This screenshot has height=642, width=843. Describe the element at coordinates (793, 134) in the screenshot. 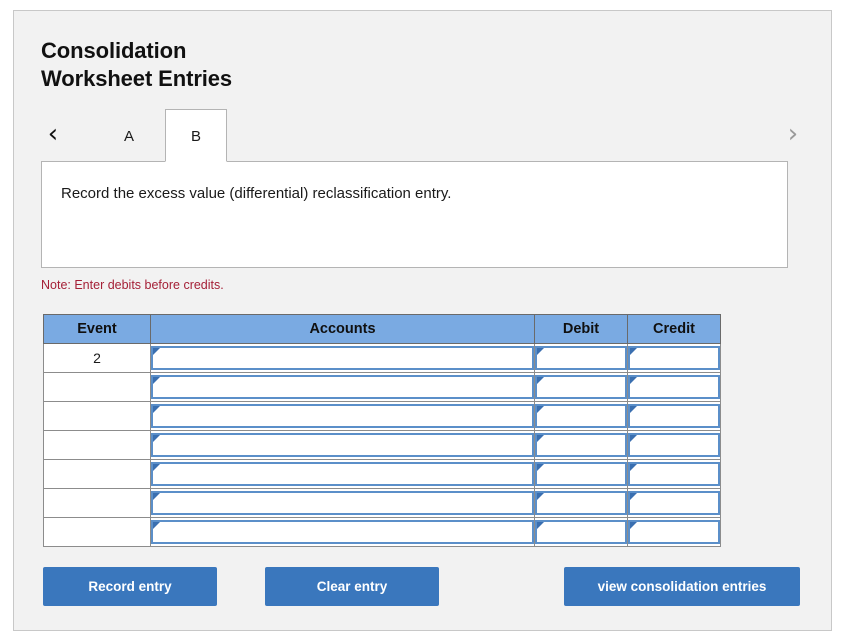

I see `chevron-right-icon: ›` at that location.